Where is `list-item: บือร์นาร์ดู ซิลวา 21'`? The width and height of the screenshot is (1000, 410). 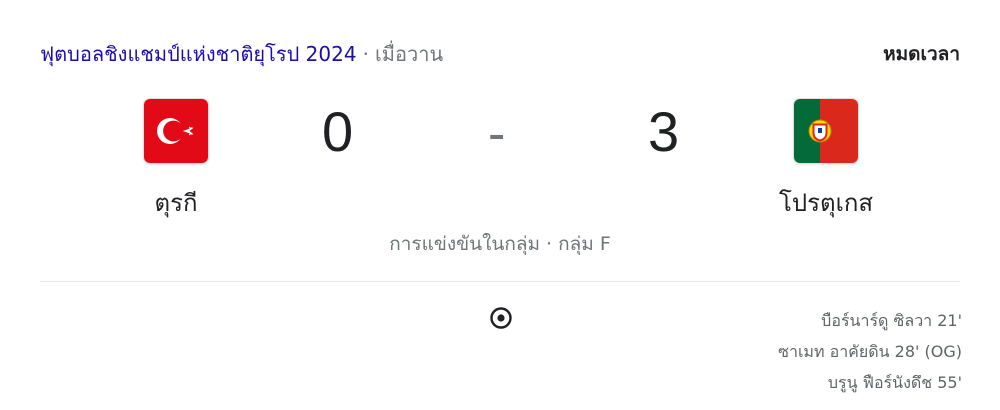 list-item: บือร์นาร์ดู ซิลวา 21' is located at coordinates (891, 320).